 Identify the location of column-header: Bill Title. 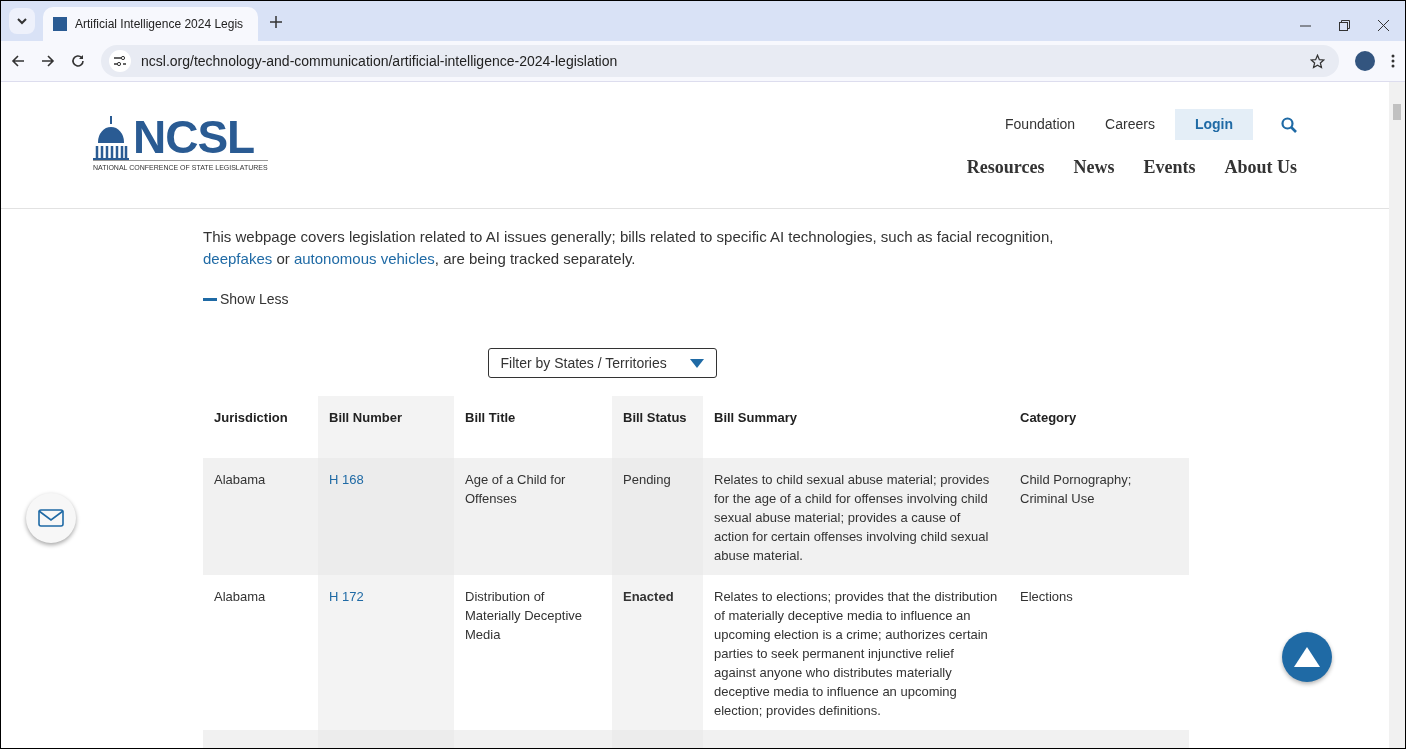
(533, 427).